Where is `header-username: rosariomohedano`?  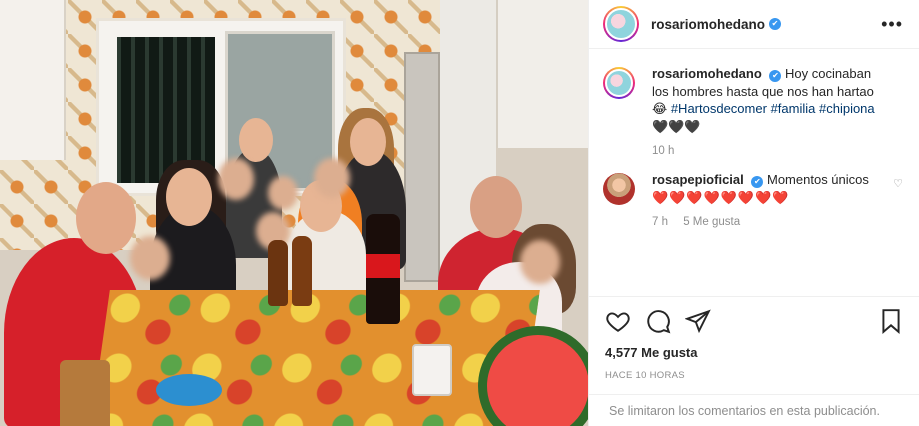
header-username: rosariomohedano is located at coordinates (708, 24).